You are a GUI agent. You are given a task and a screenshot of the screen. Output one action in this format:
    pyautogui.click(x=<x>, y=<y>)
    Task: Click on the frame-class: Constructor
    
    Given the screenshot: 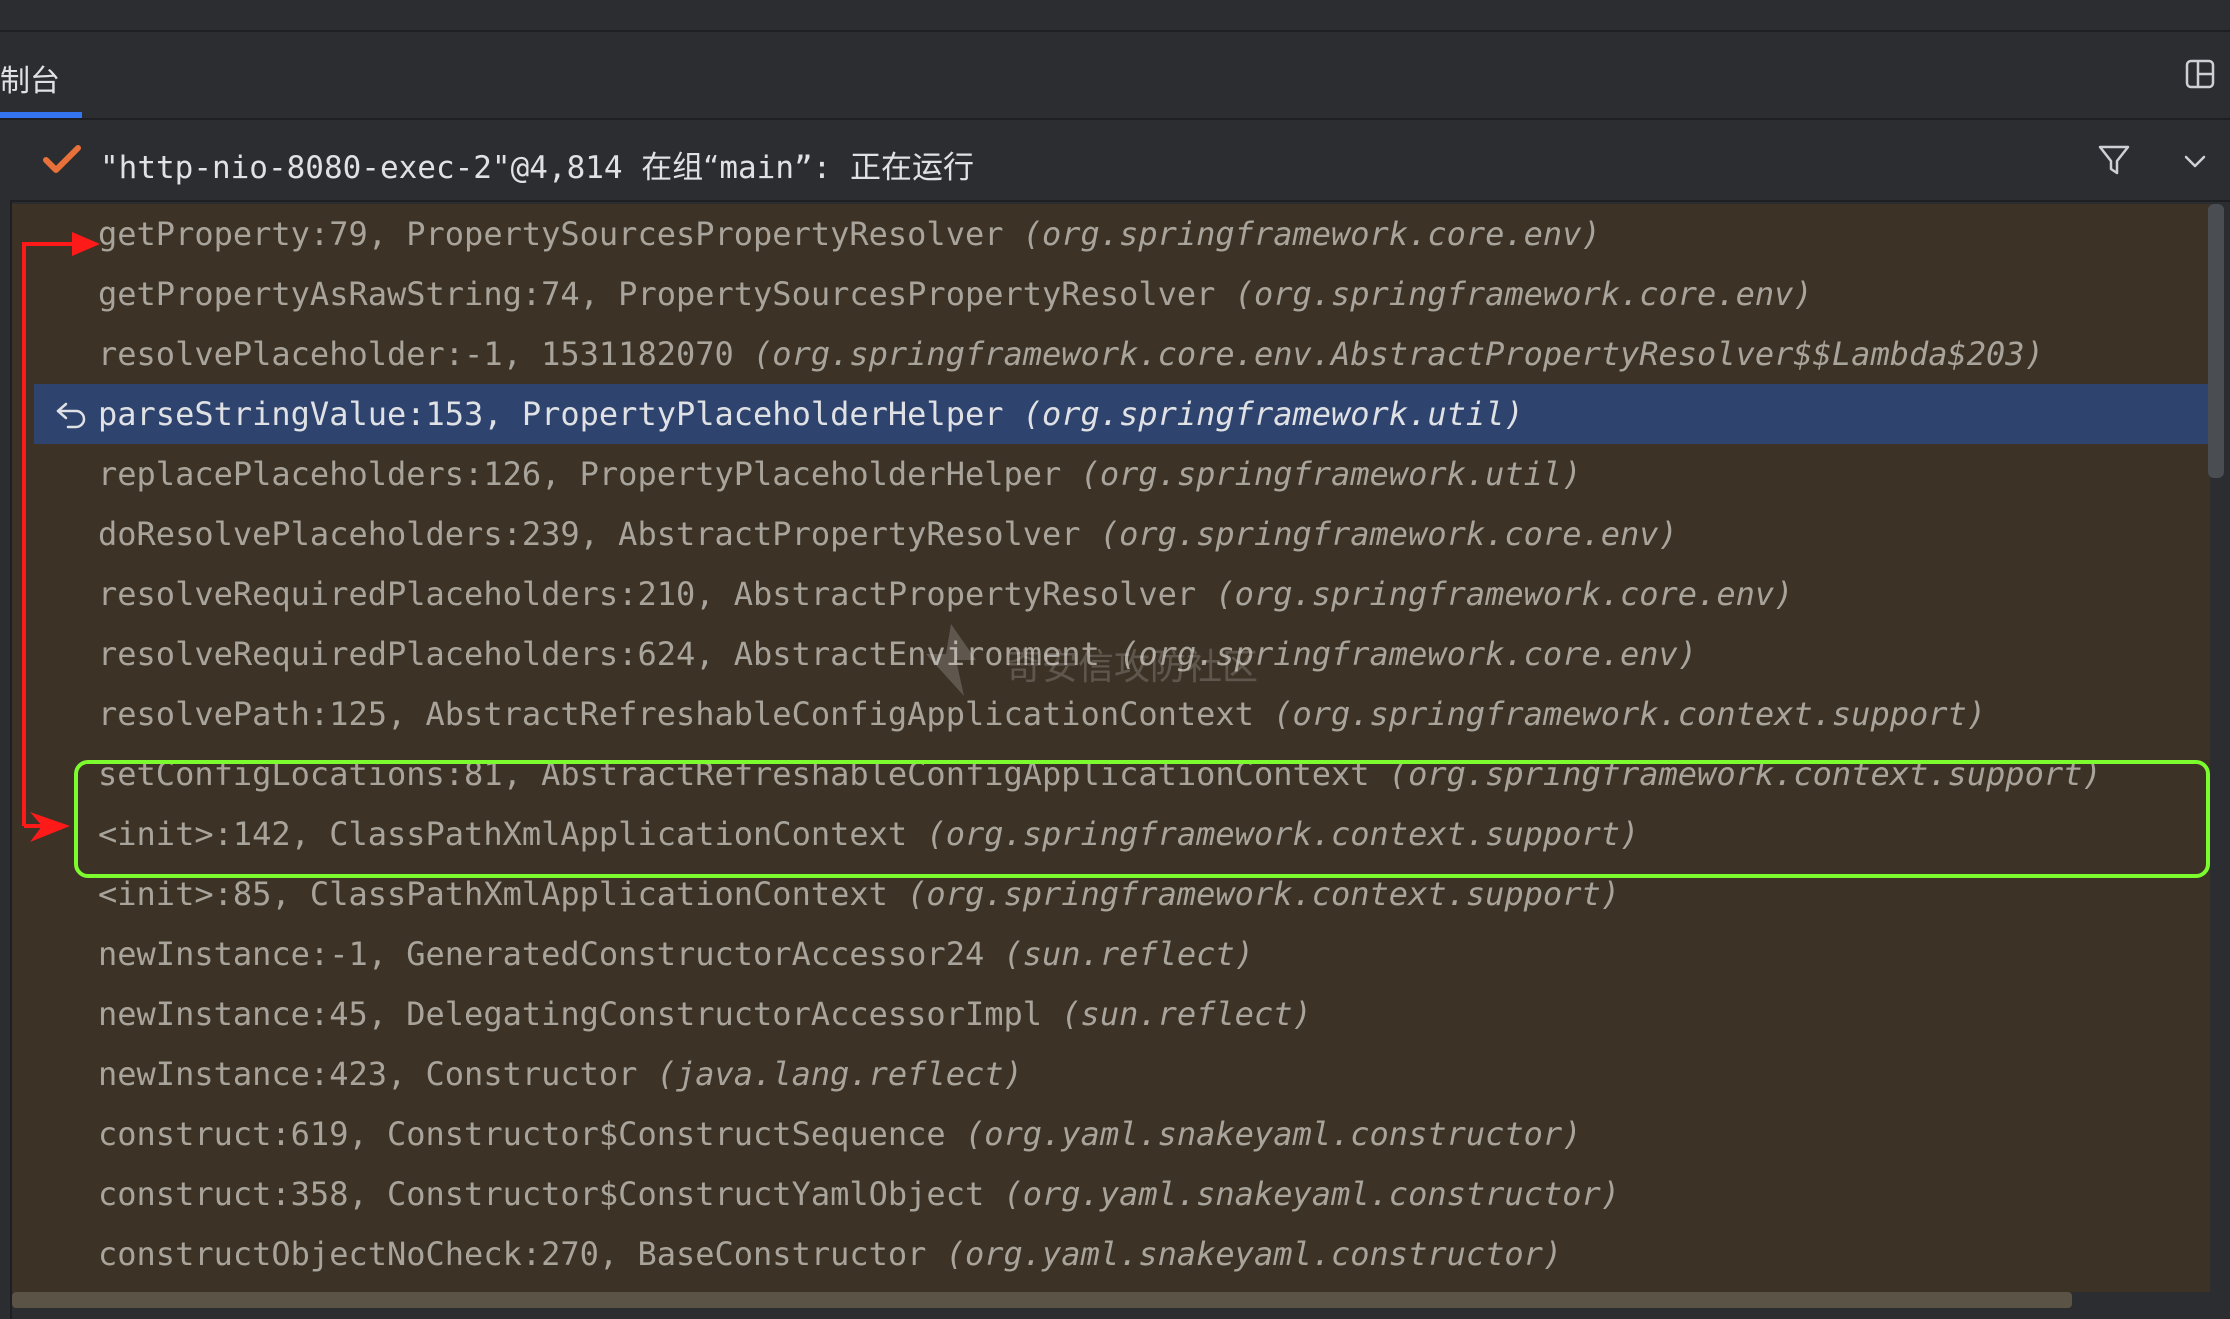 What is the action you would take?
    pyautogui.click(x=541, y=1074)
    